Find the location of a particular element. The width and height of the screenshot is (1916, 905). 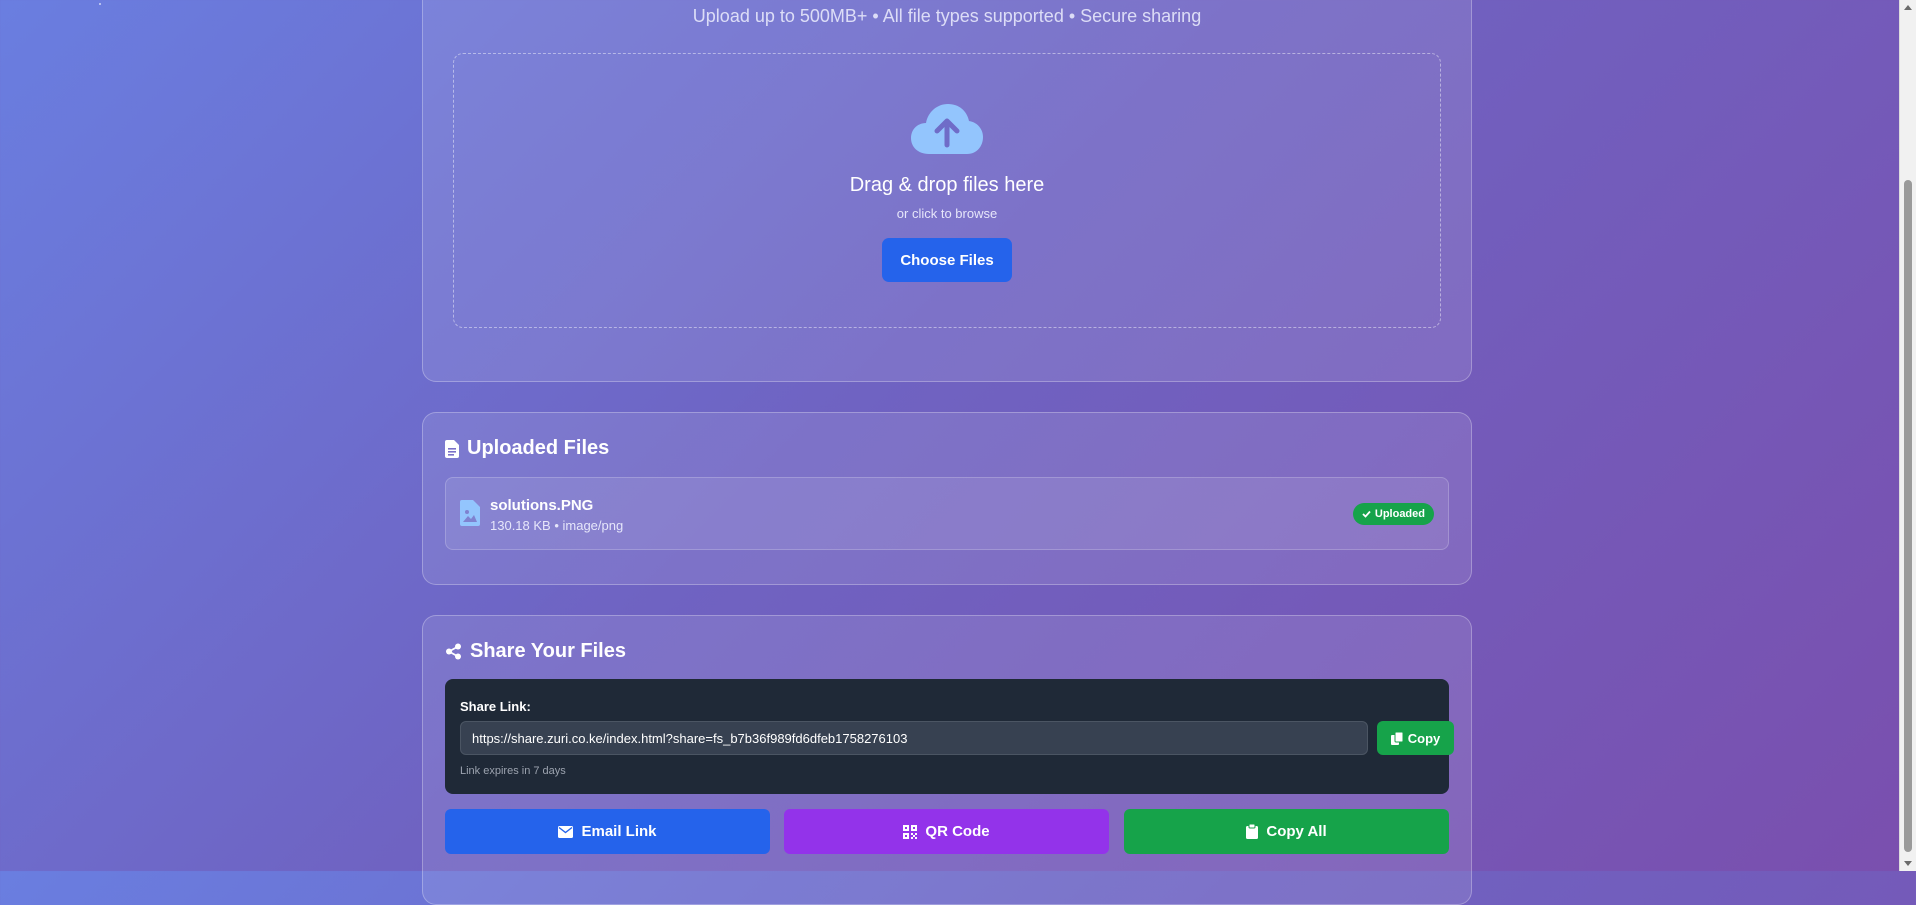

uploaded-files-heading: Uploaded Files is located at coordinates (527, 448).